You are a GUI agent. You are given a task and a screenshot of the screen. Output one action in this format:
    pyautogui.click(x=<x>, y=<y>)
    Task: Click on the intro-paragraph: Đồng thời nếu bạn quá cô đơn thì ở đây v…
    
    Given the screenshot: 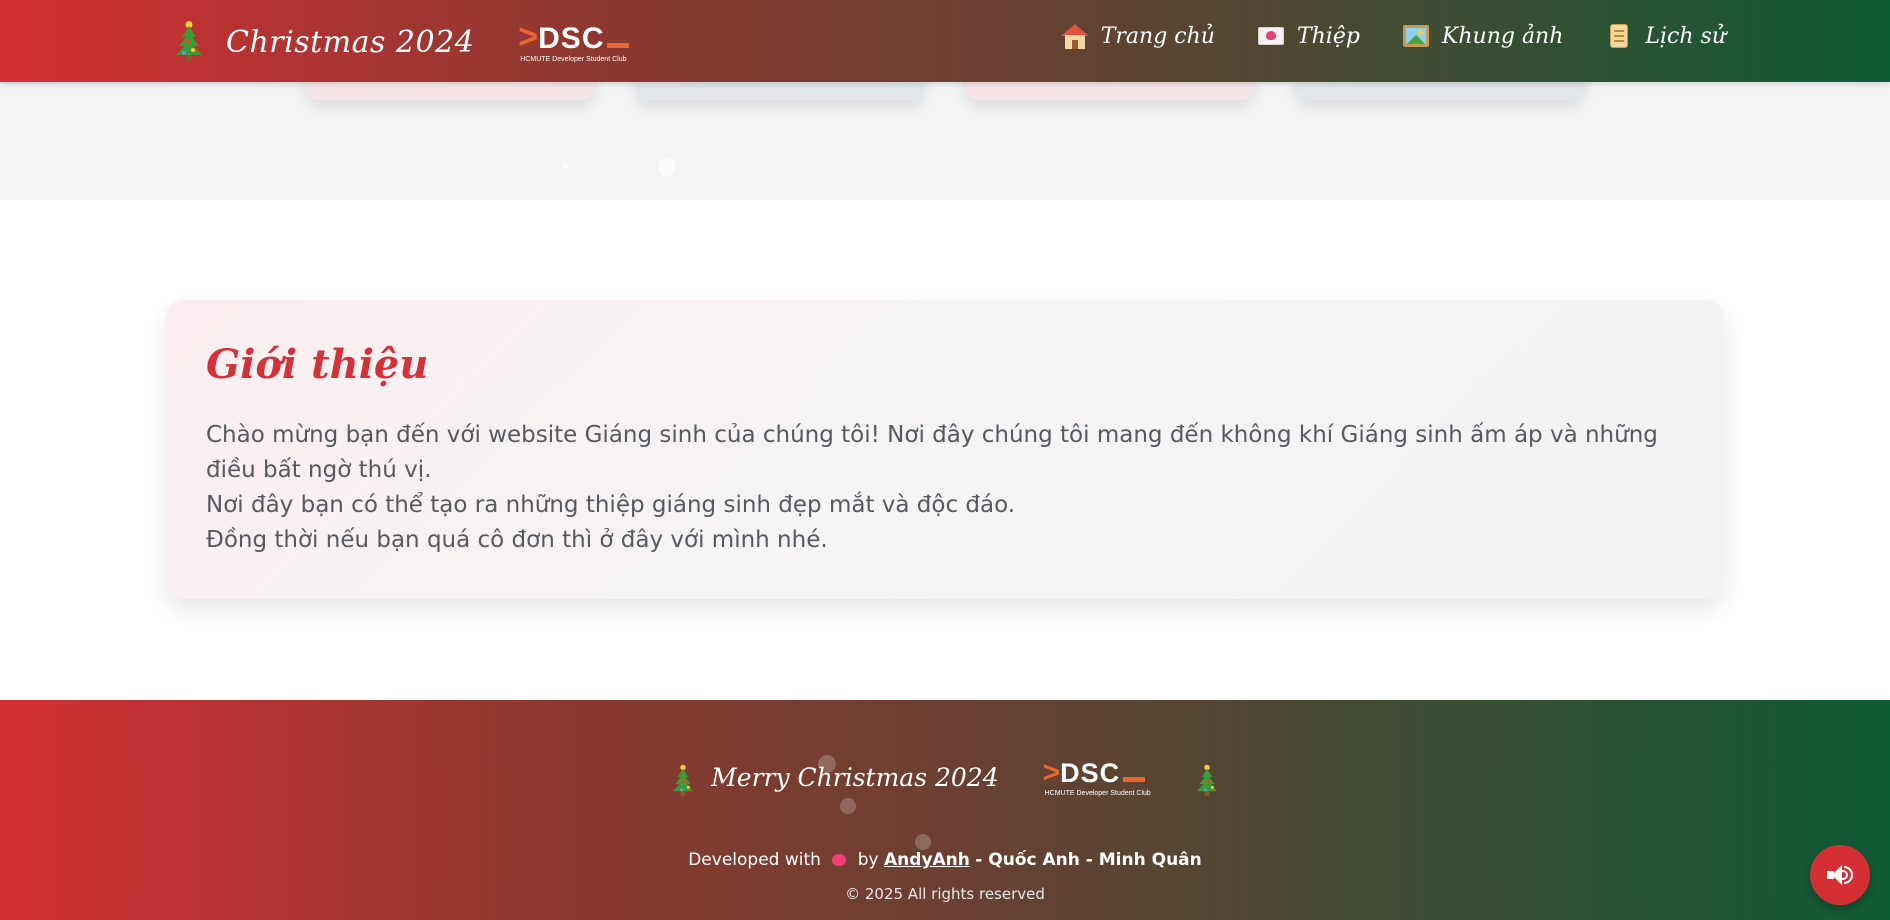 What is the action you would take?
    pyautogui.click(x=517, y=540)
    